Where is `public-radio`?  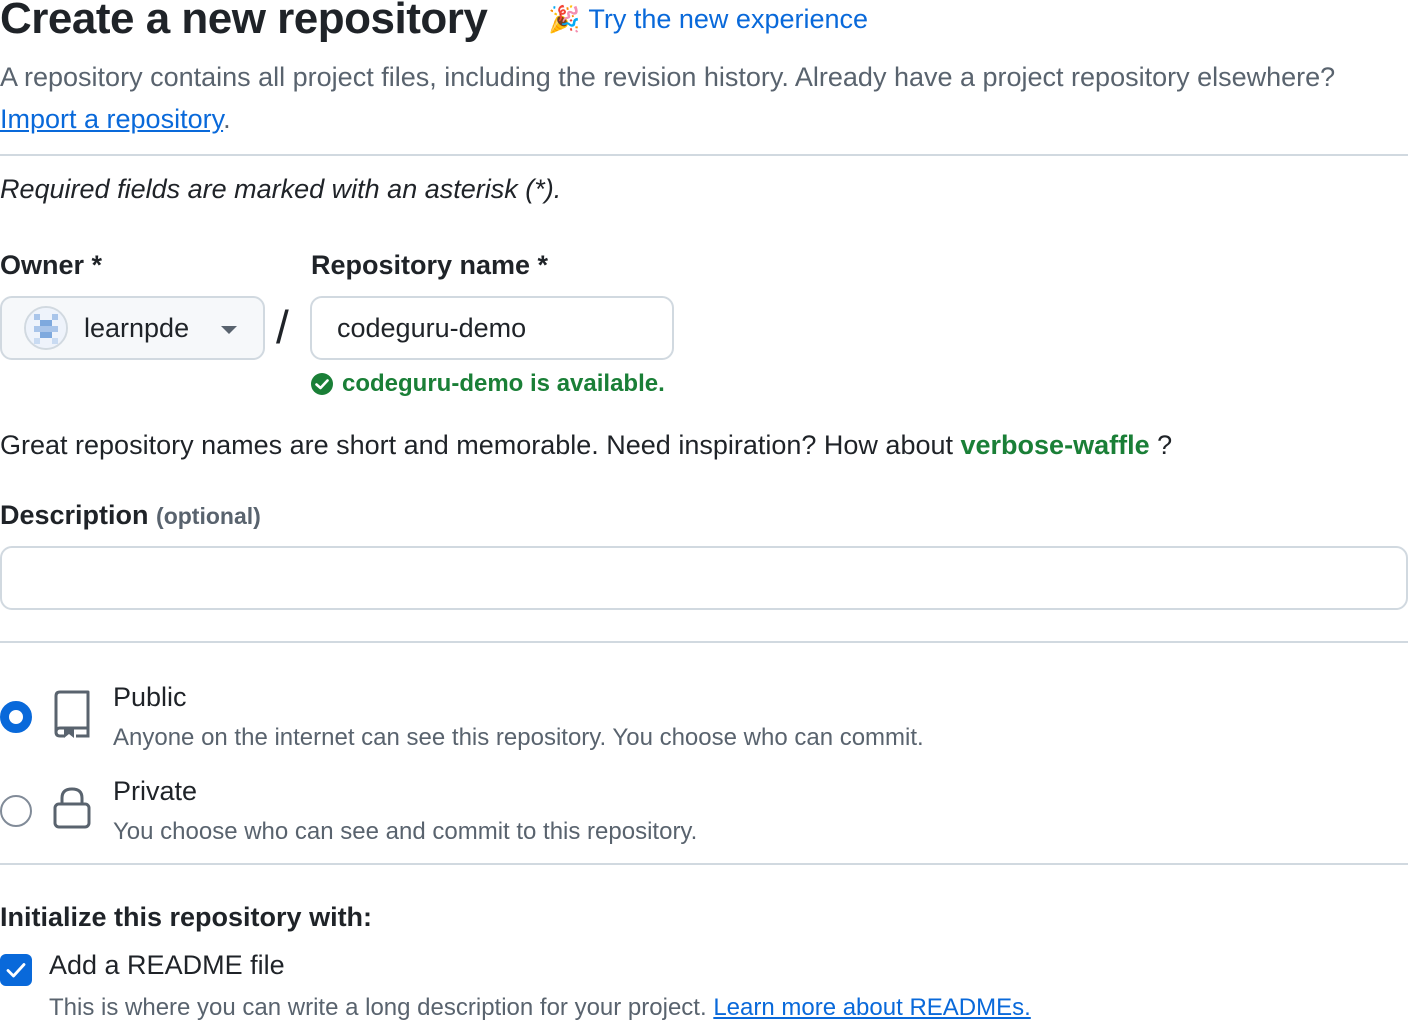 public-radio is located at coordinates (16, 717).